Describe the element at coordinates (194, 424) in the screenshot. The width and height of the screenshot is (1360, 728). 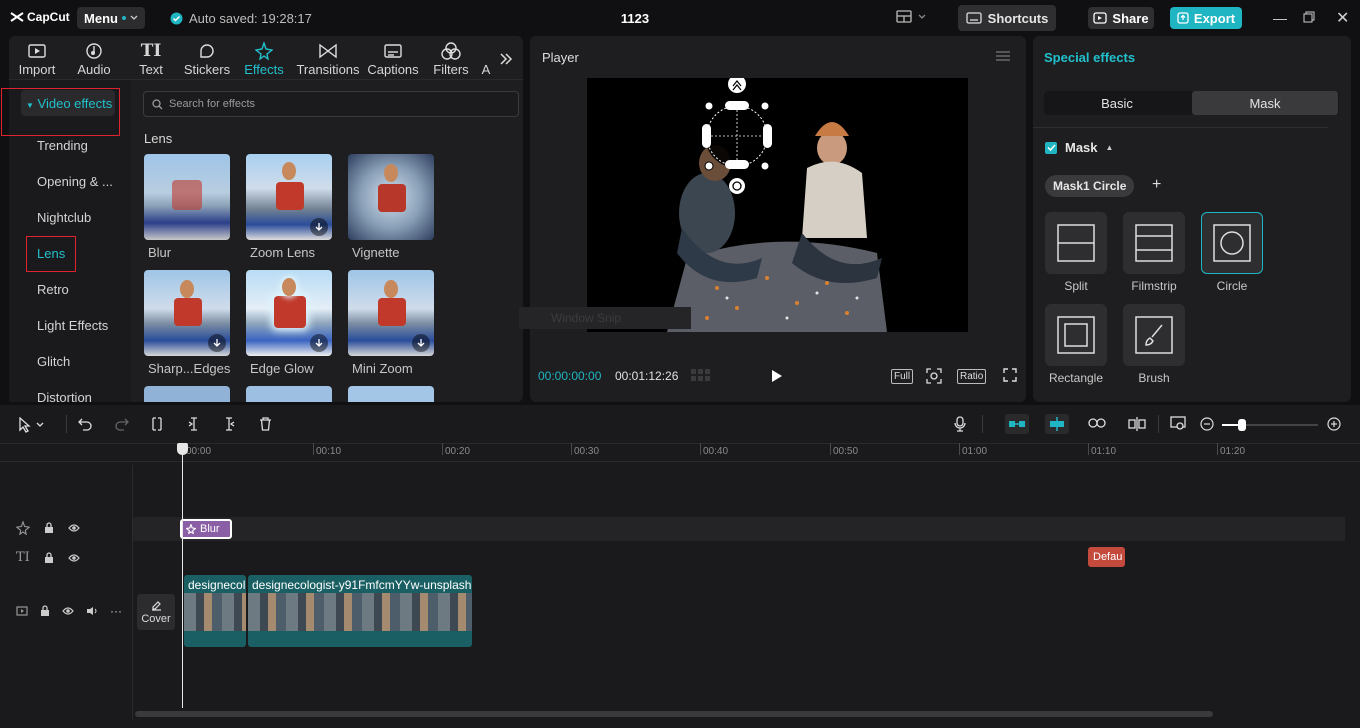
I see `trim-left-button` at that location.